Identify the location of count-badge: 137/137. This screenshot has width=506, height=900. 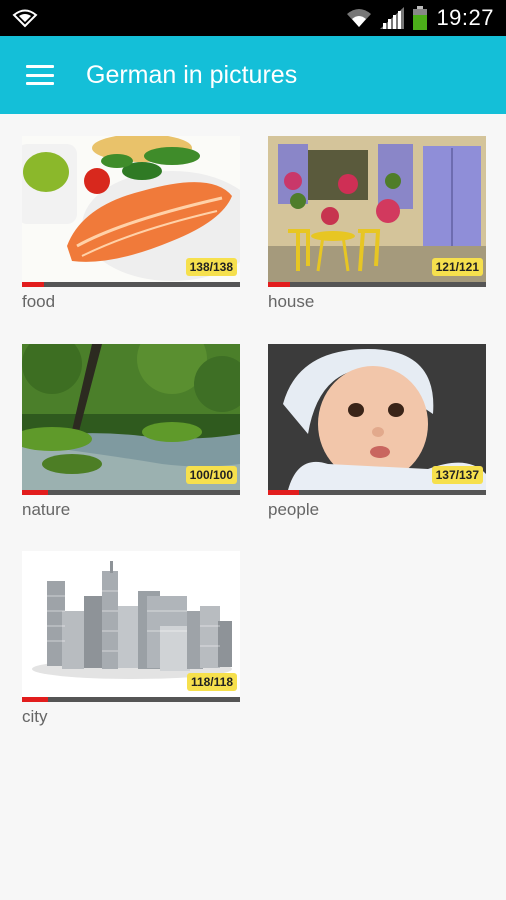
(457, 475).